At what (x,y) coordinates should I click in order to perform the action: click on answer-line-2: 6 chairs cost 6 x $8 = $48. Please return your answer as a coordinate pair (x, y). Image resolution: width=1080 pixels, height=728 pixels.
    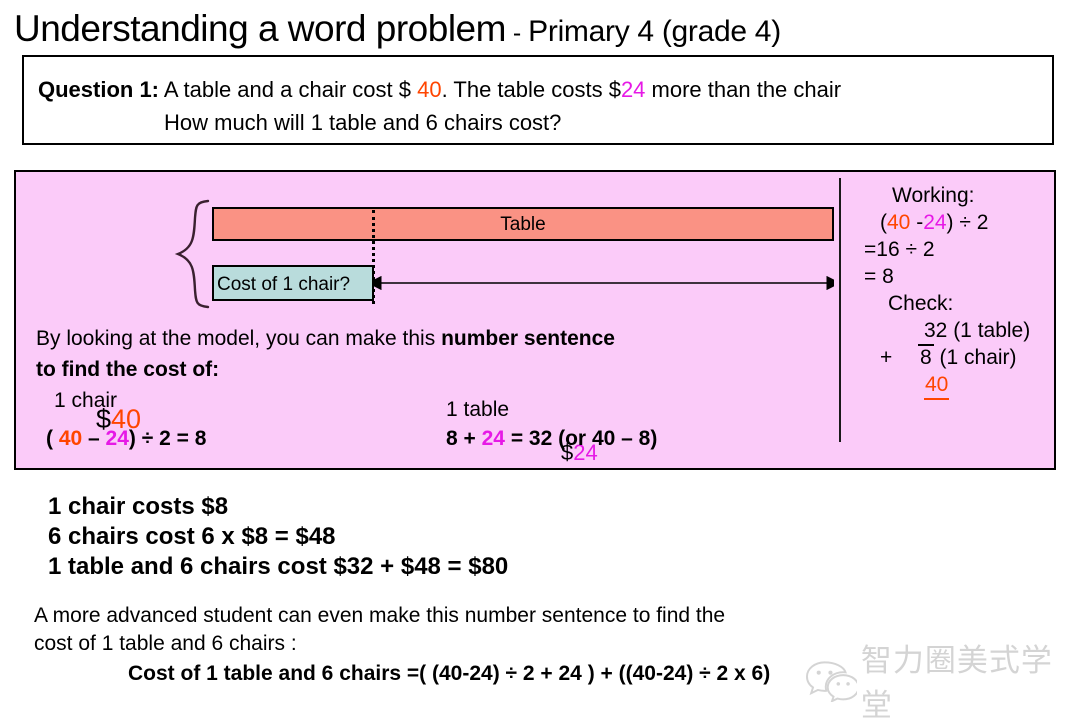
    Looking at the image, I should click on (192, 536).